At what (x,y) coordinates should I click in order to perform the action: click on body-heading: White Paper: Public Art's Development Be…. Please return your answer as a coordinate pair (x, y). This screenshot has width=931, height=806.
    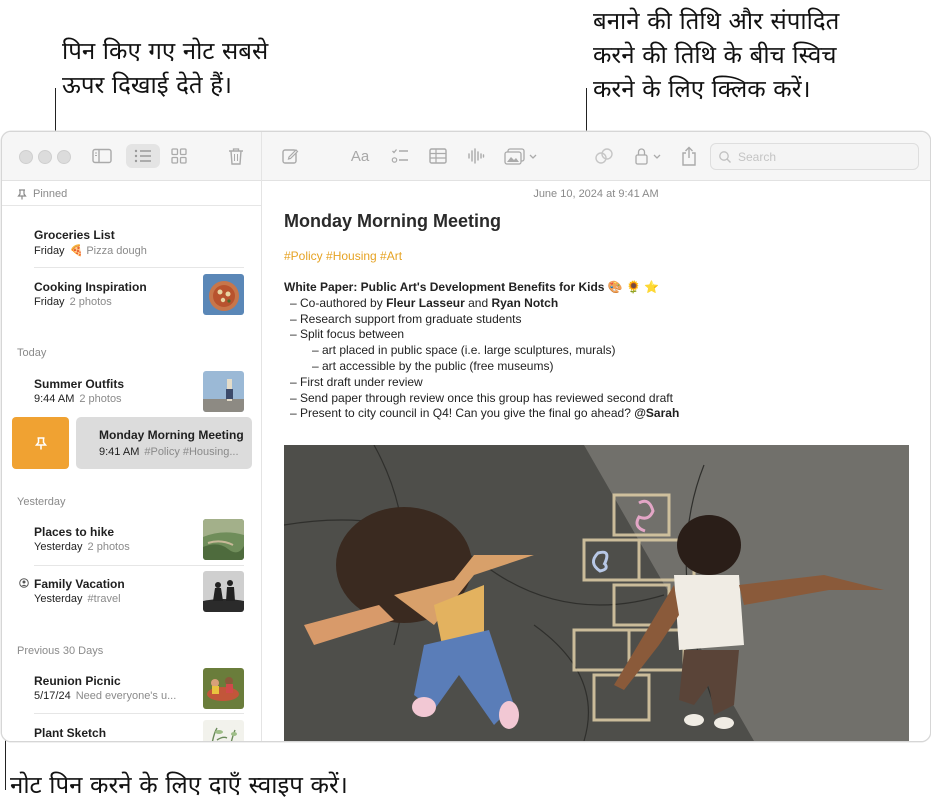
    Looking at the image, I should click on (472, 287).